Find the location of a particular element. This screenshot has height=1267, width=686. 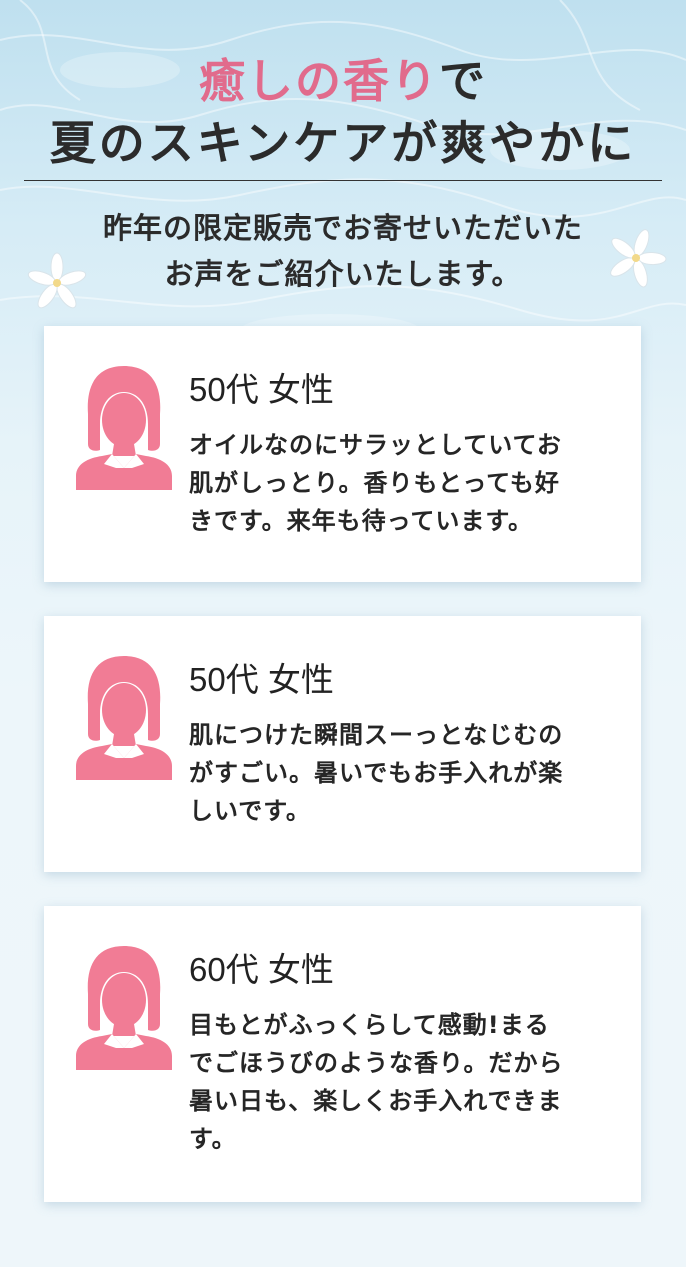

title-accent: 癒しの香り is located at coordinates (319, 81).